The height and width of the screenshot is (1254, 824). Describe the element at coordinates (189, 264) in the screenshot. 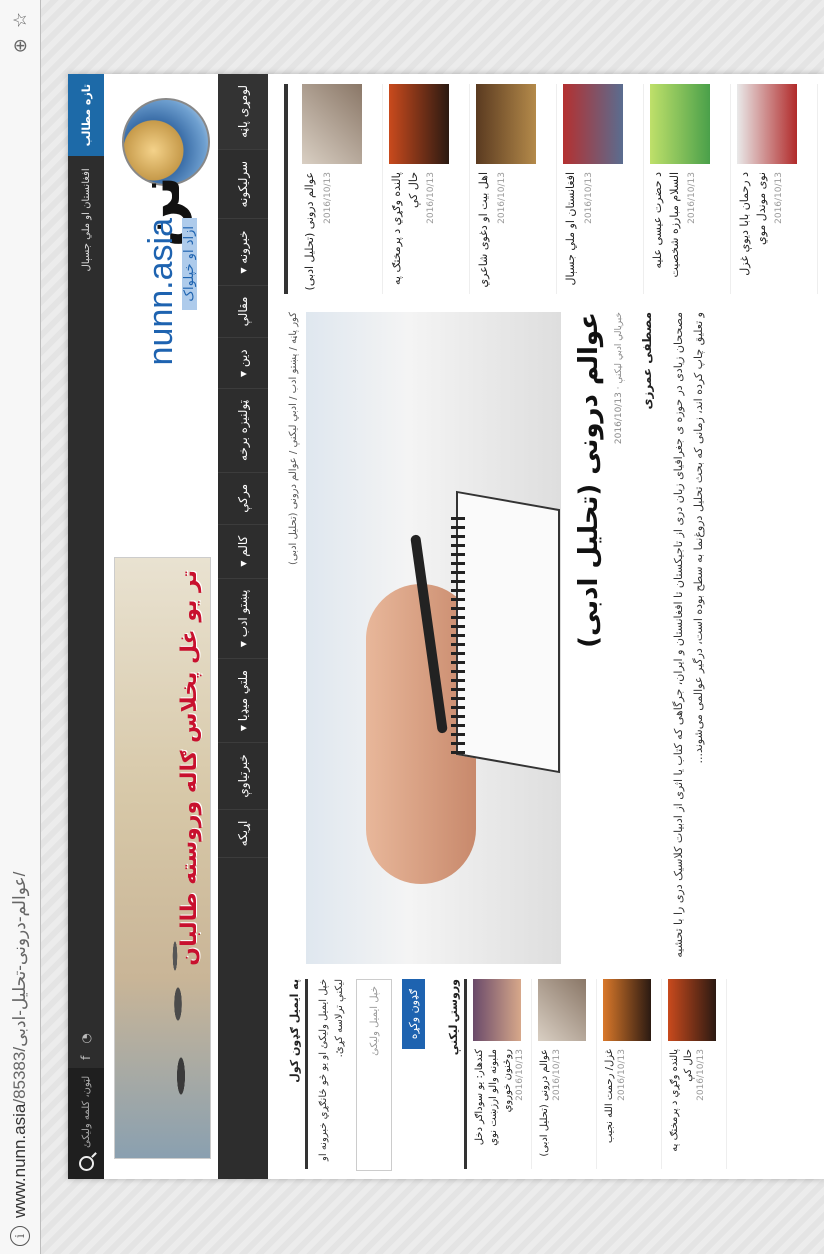

I see `logo-tagline: ازاد او خپلواک` at that location.